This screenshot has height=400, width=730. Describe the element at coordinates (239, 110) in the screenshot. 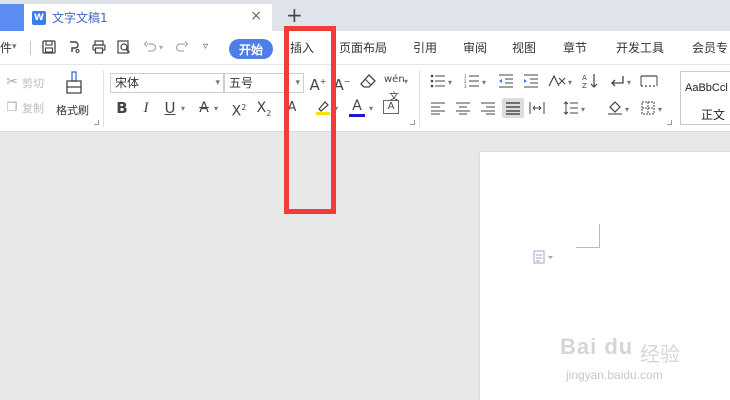

I see `superscript-icon: X2` at that location.